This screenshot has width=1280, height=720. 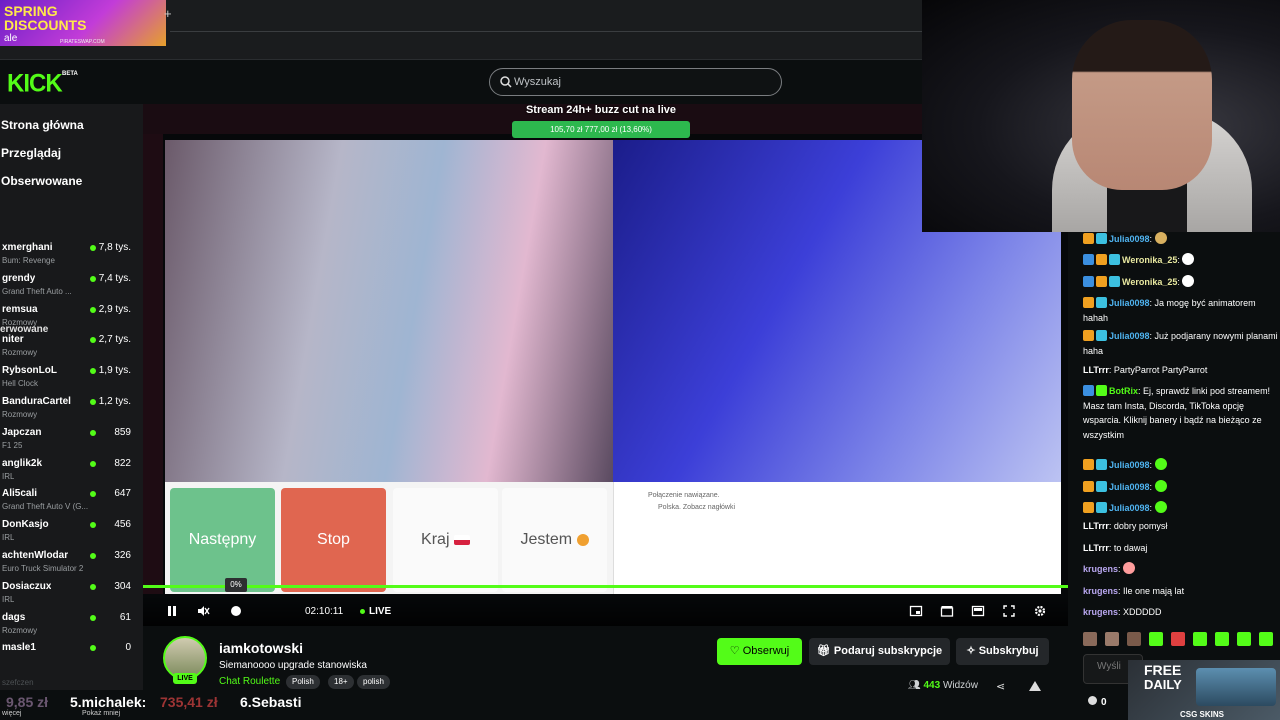 What do you see at coordinates (72, 442) in the screenshot?
I see `sidebar-channel: Japczan F1 25 859` at bounding box center [72, 442].